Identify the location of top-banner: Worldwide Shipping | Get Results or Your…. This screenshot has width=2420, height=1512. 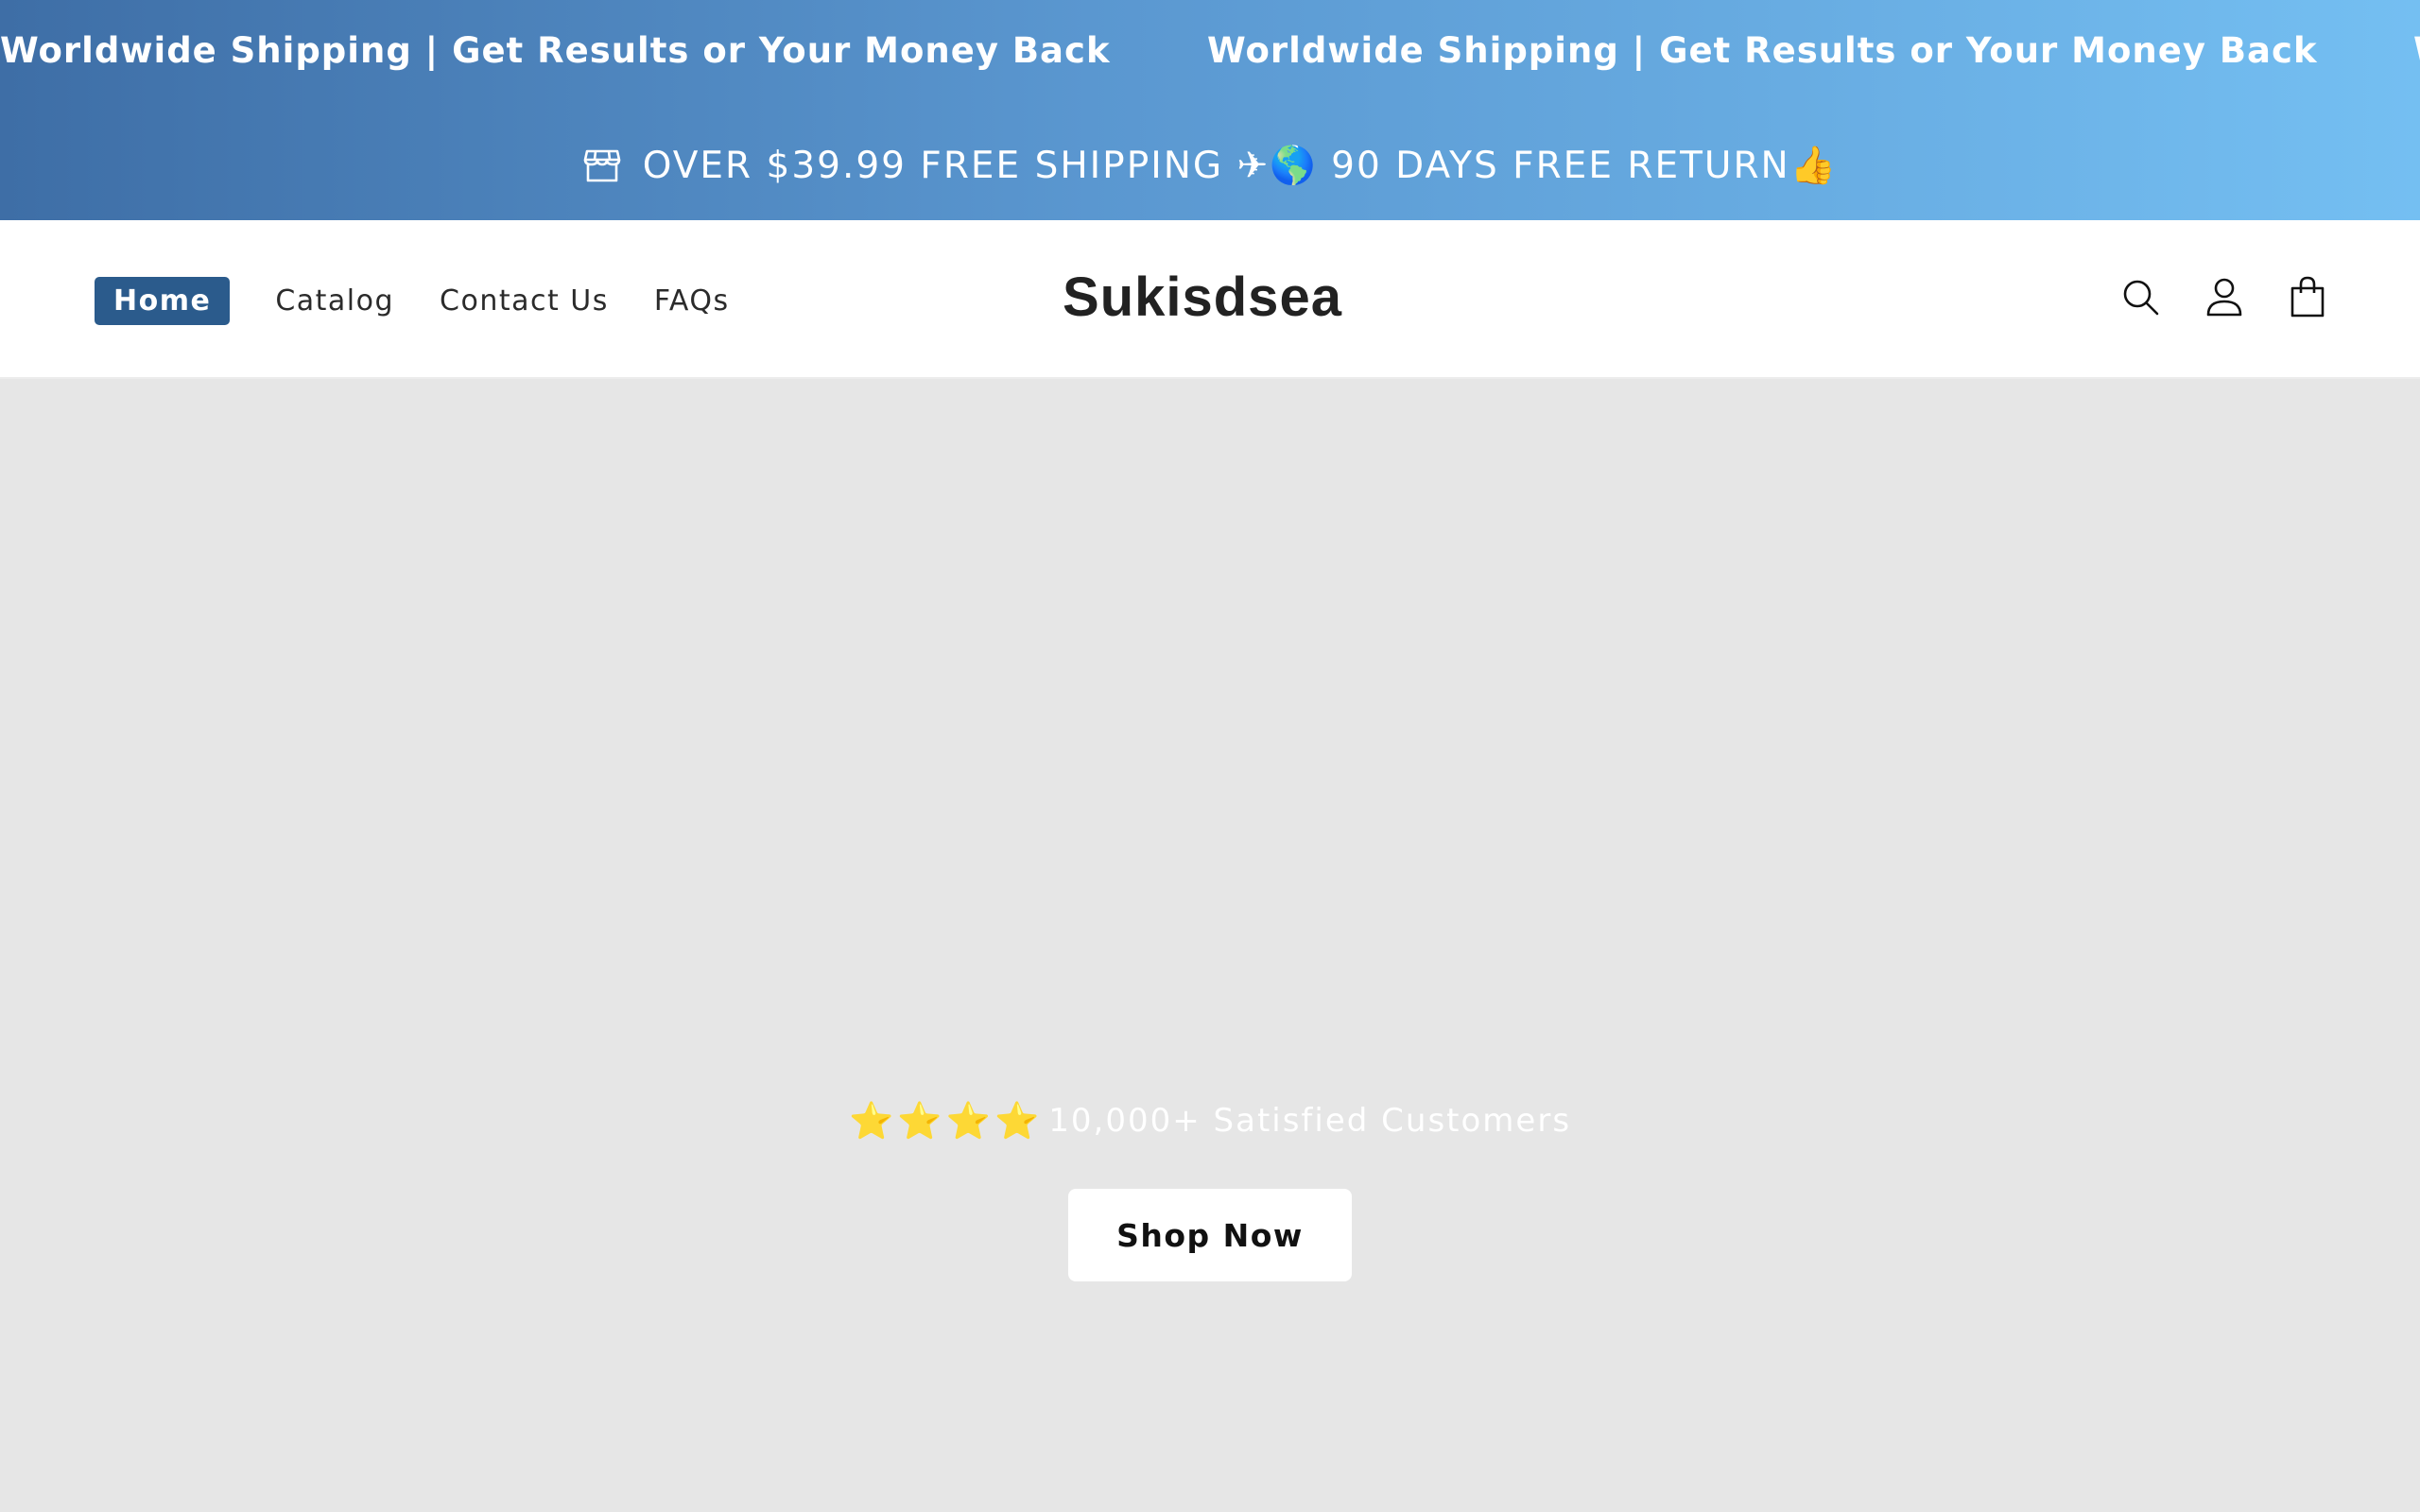
(1210, 110).